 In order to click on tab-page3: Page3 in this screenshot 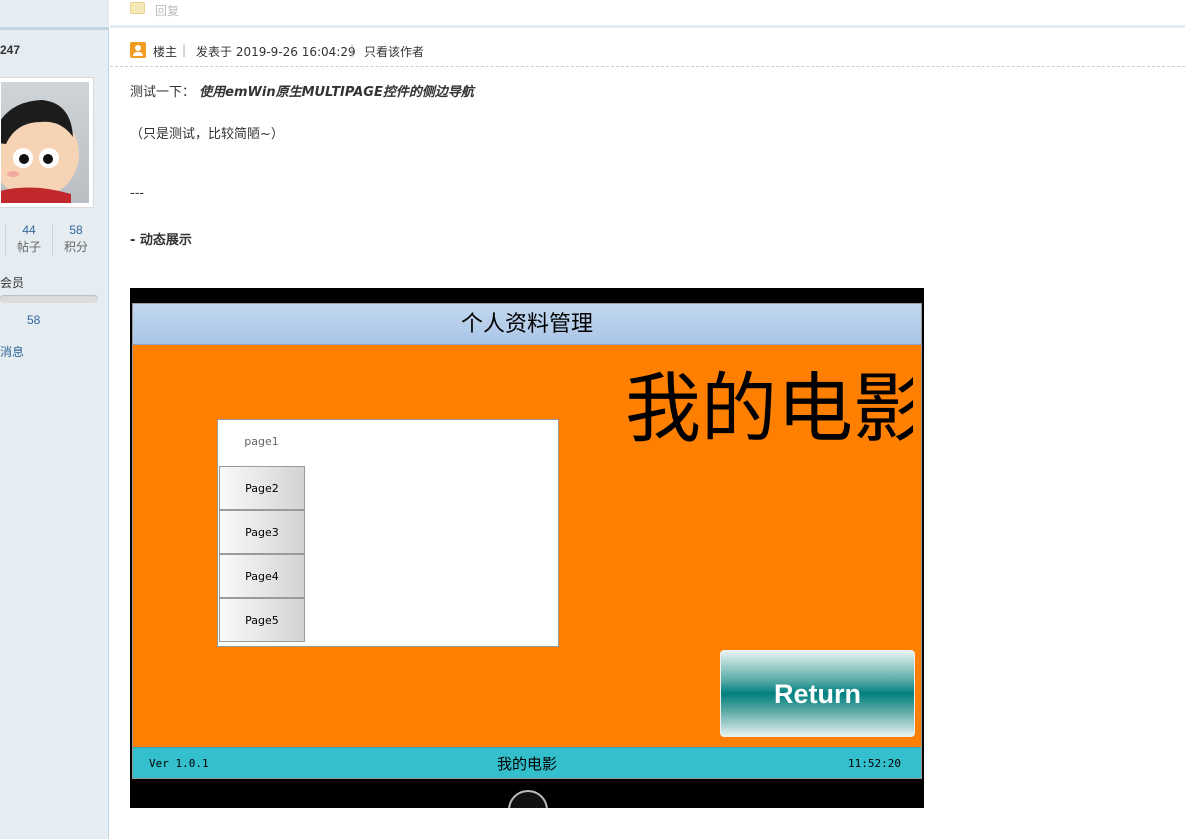, I will do `click(262, 532)`.